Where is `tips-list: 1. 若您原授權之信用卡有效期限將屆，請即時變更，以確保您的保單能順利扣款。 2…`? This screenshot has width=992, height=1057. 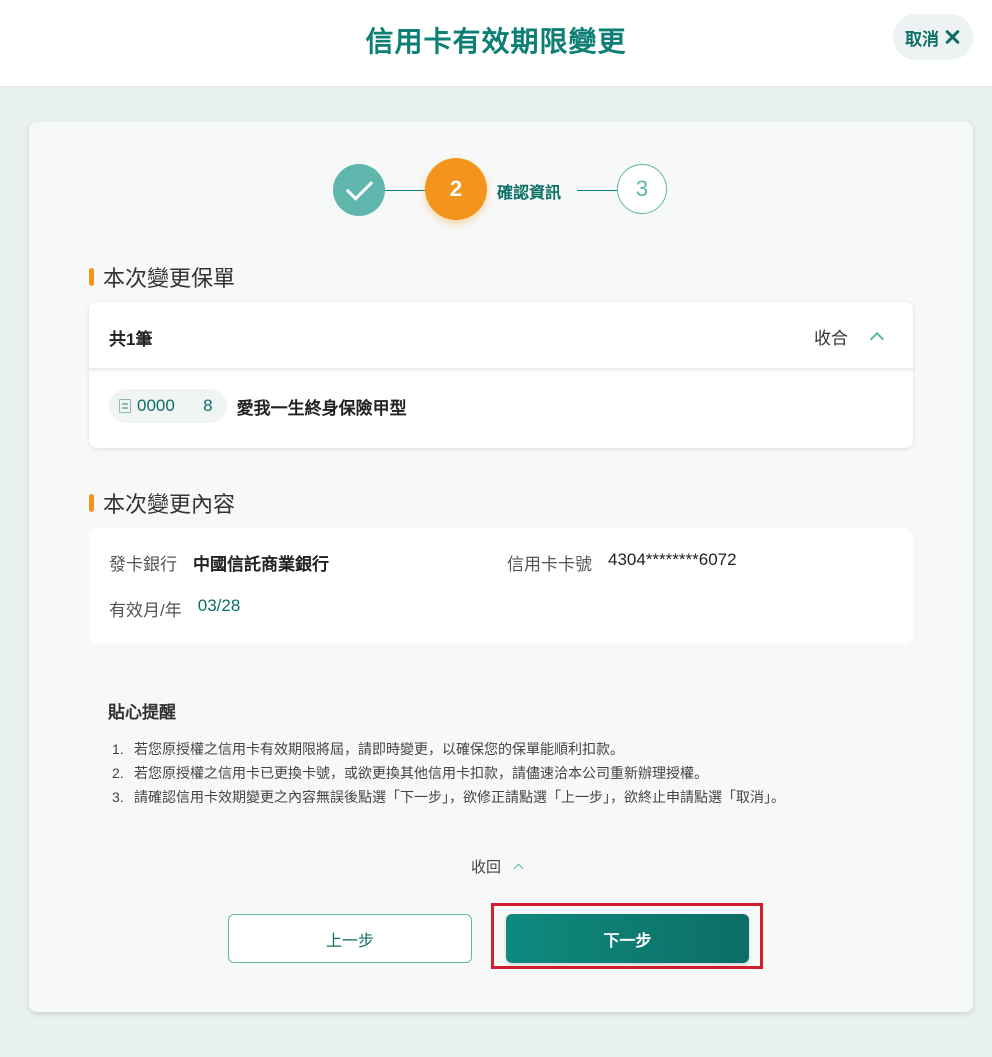
tips-list: 1. 若您原授權之信用卡有效期限將屆，請即時變更，以確保您的保單能順利扣款。 2… is located at coordinates (492, 773).